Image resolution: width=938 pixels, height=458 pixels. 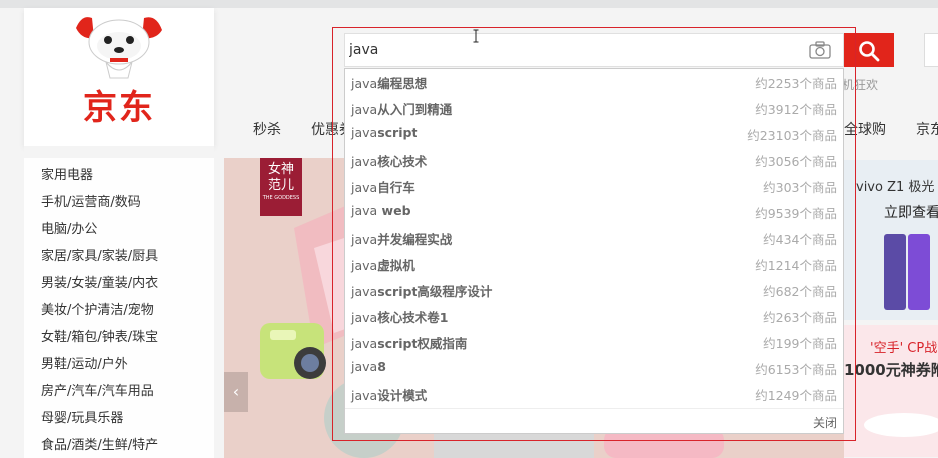 What do you see at coordinates (594, 212) in the screenshot?
I see `suggestion-item: java web 约9539个商品` at bounding box center [594, 212].